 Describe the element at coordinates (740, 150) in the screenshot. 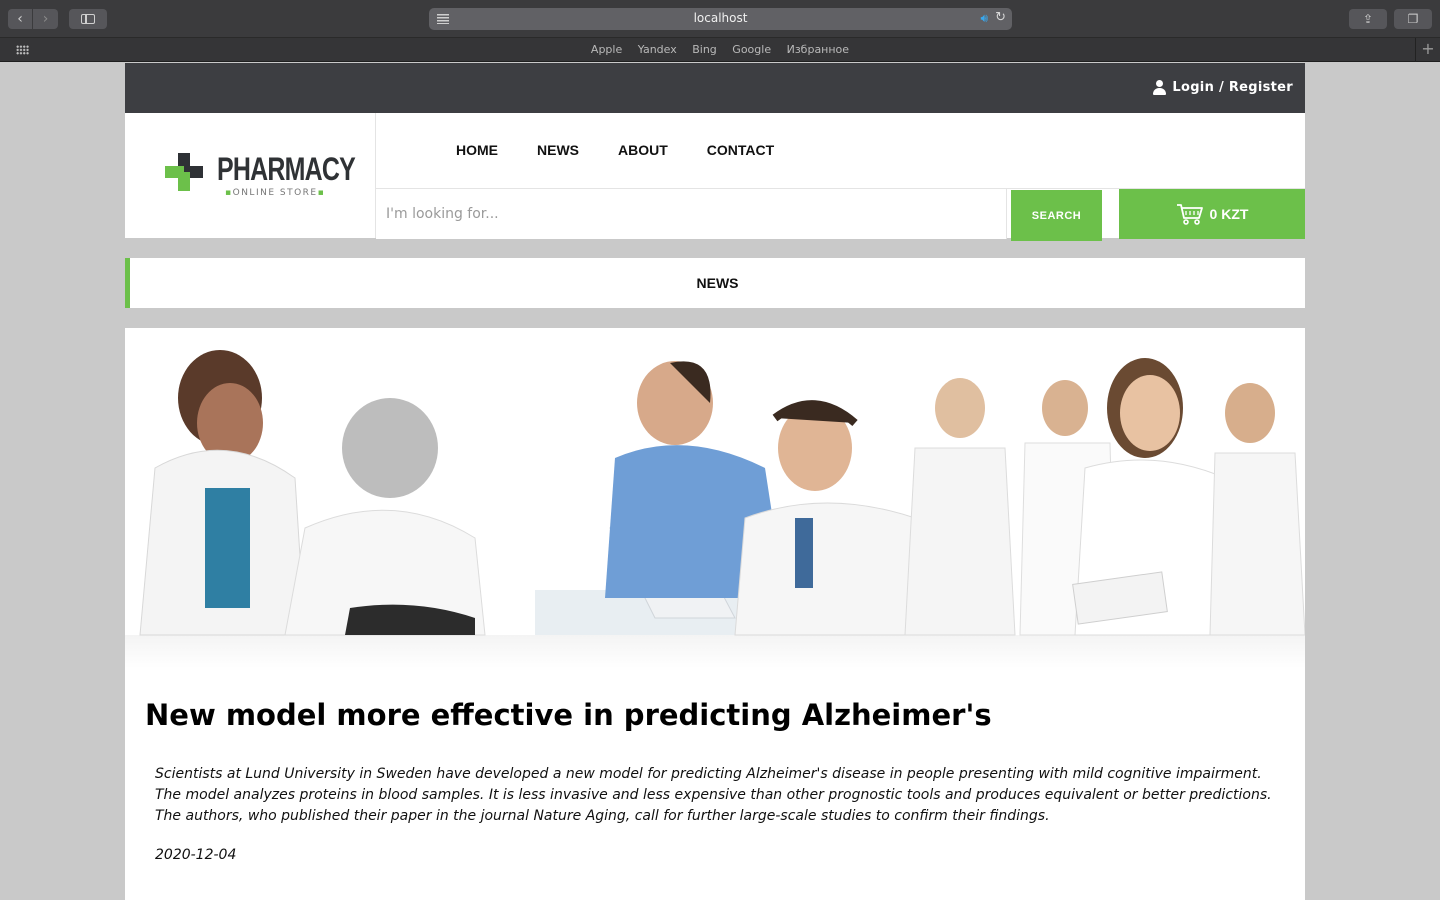

I see `nav-contact: CONTACT` at that location.